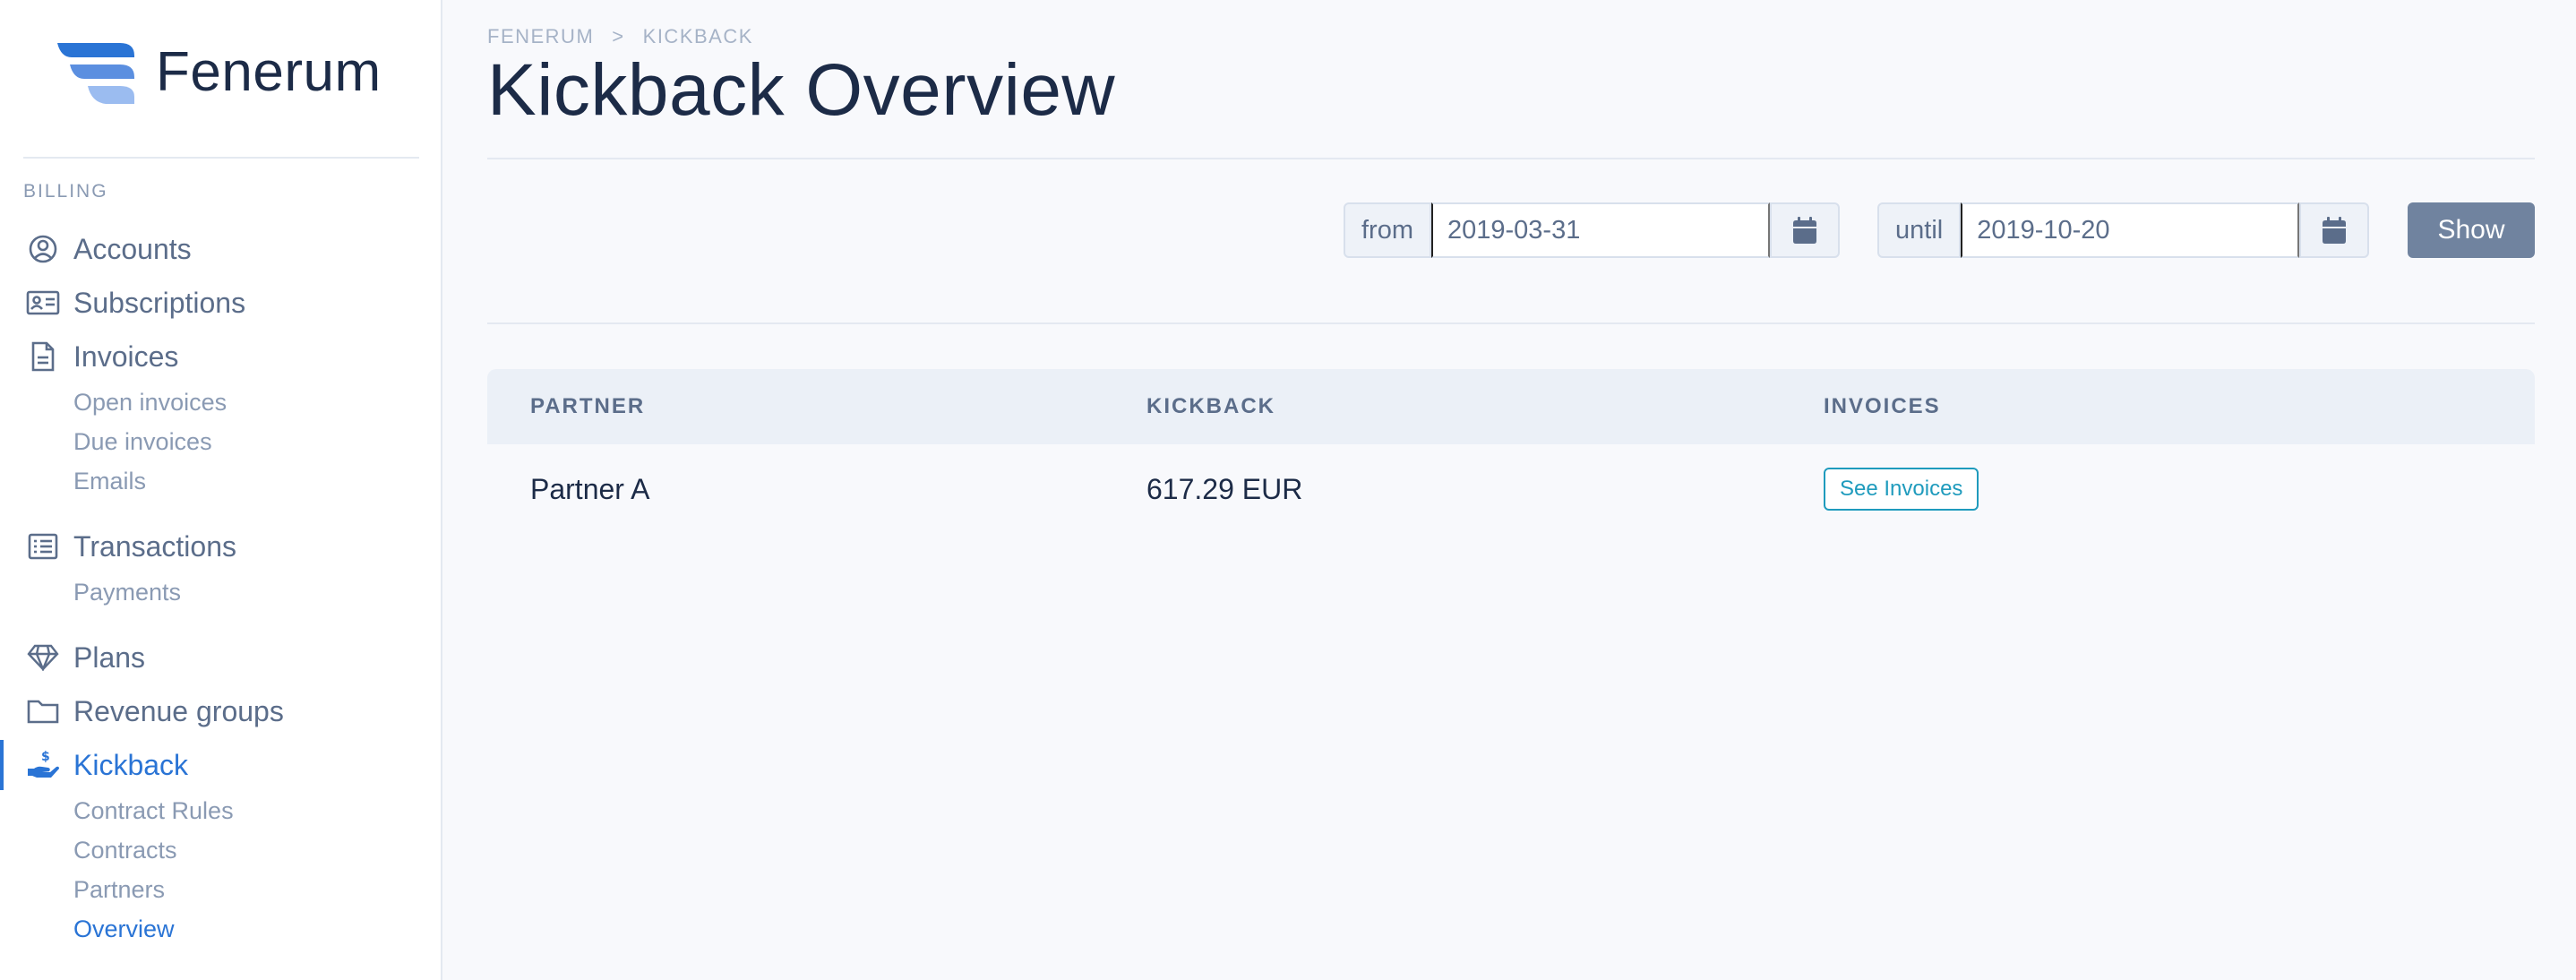 The height and width of the screenshot is (980, 2576). I want to click on sidebar-item-subscriptions: Subscriptions, so click(220, 303).